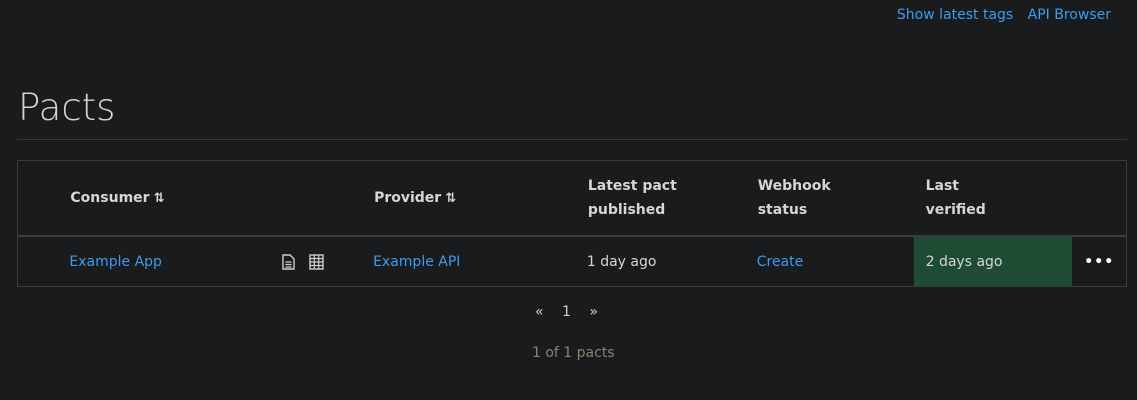 The height and width of the screenshot is (400, 1137). What do you see at coordinates (1099, 261) in the screenshot?
I see `more-options-icon: •••` at bounding box center [1099, 261].